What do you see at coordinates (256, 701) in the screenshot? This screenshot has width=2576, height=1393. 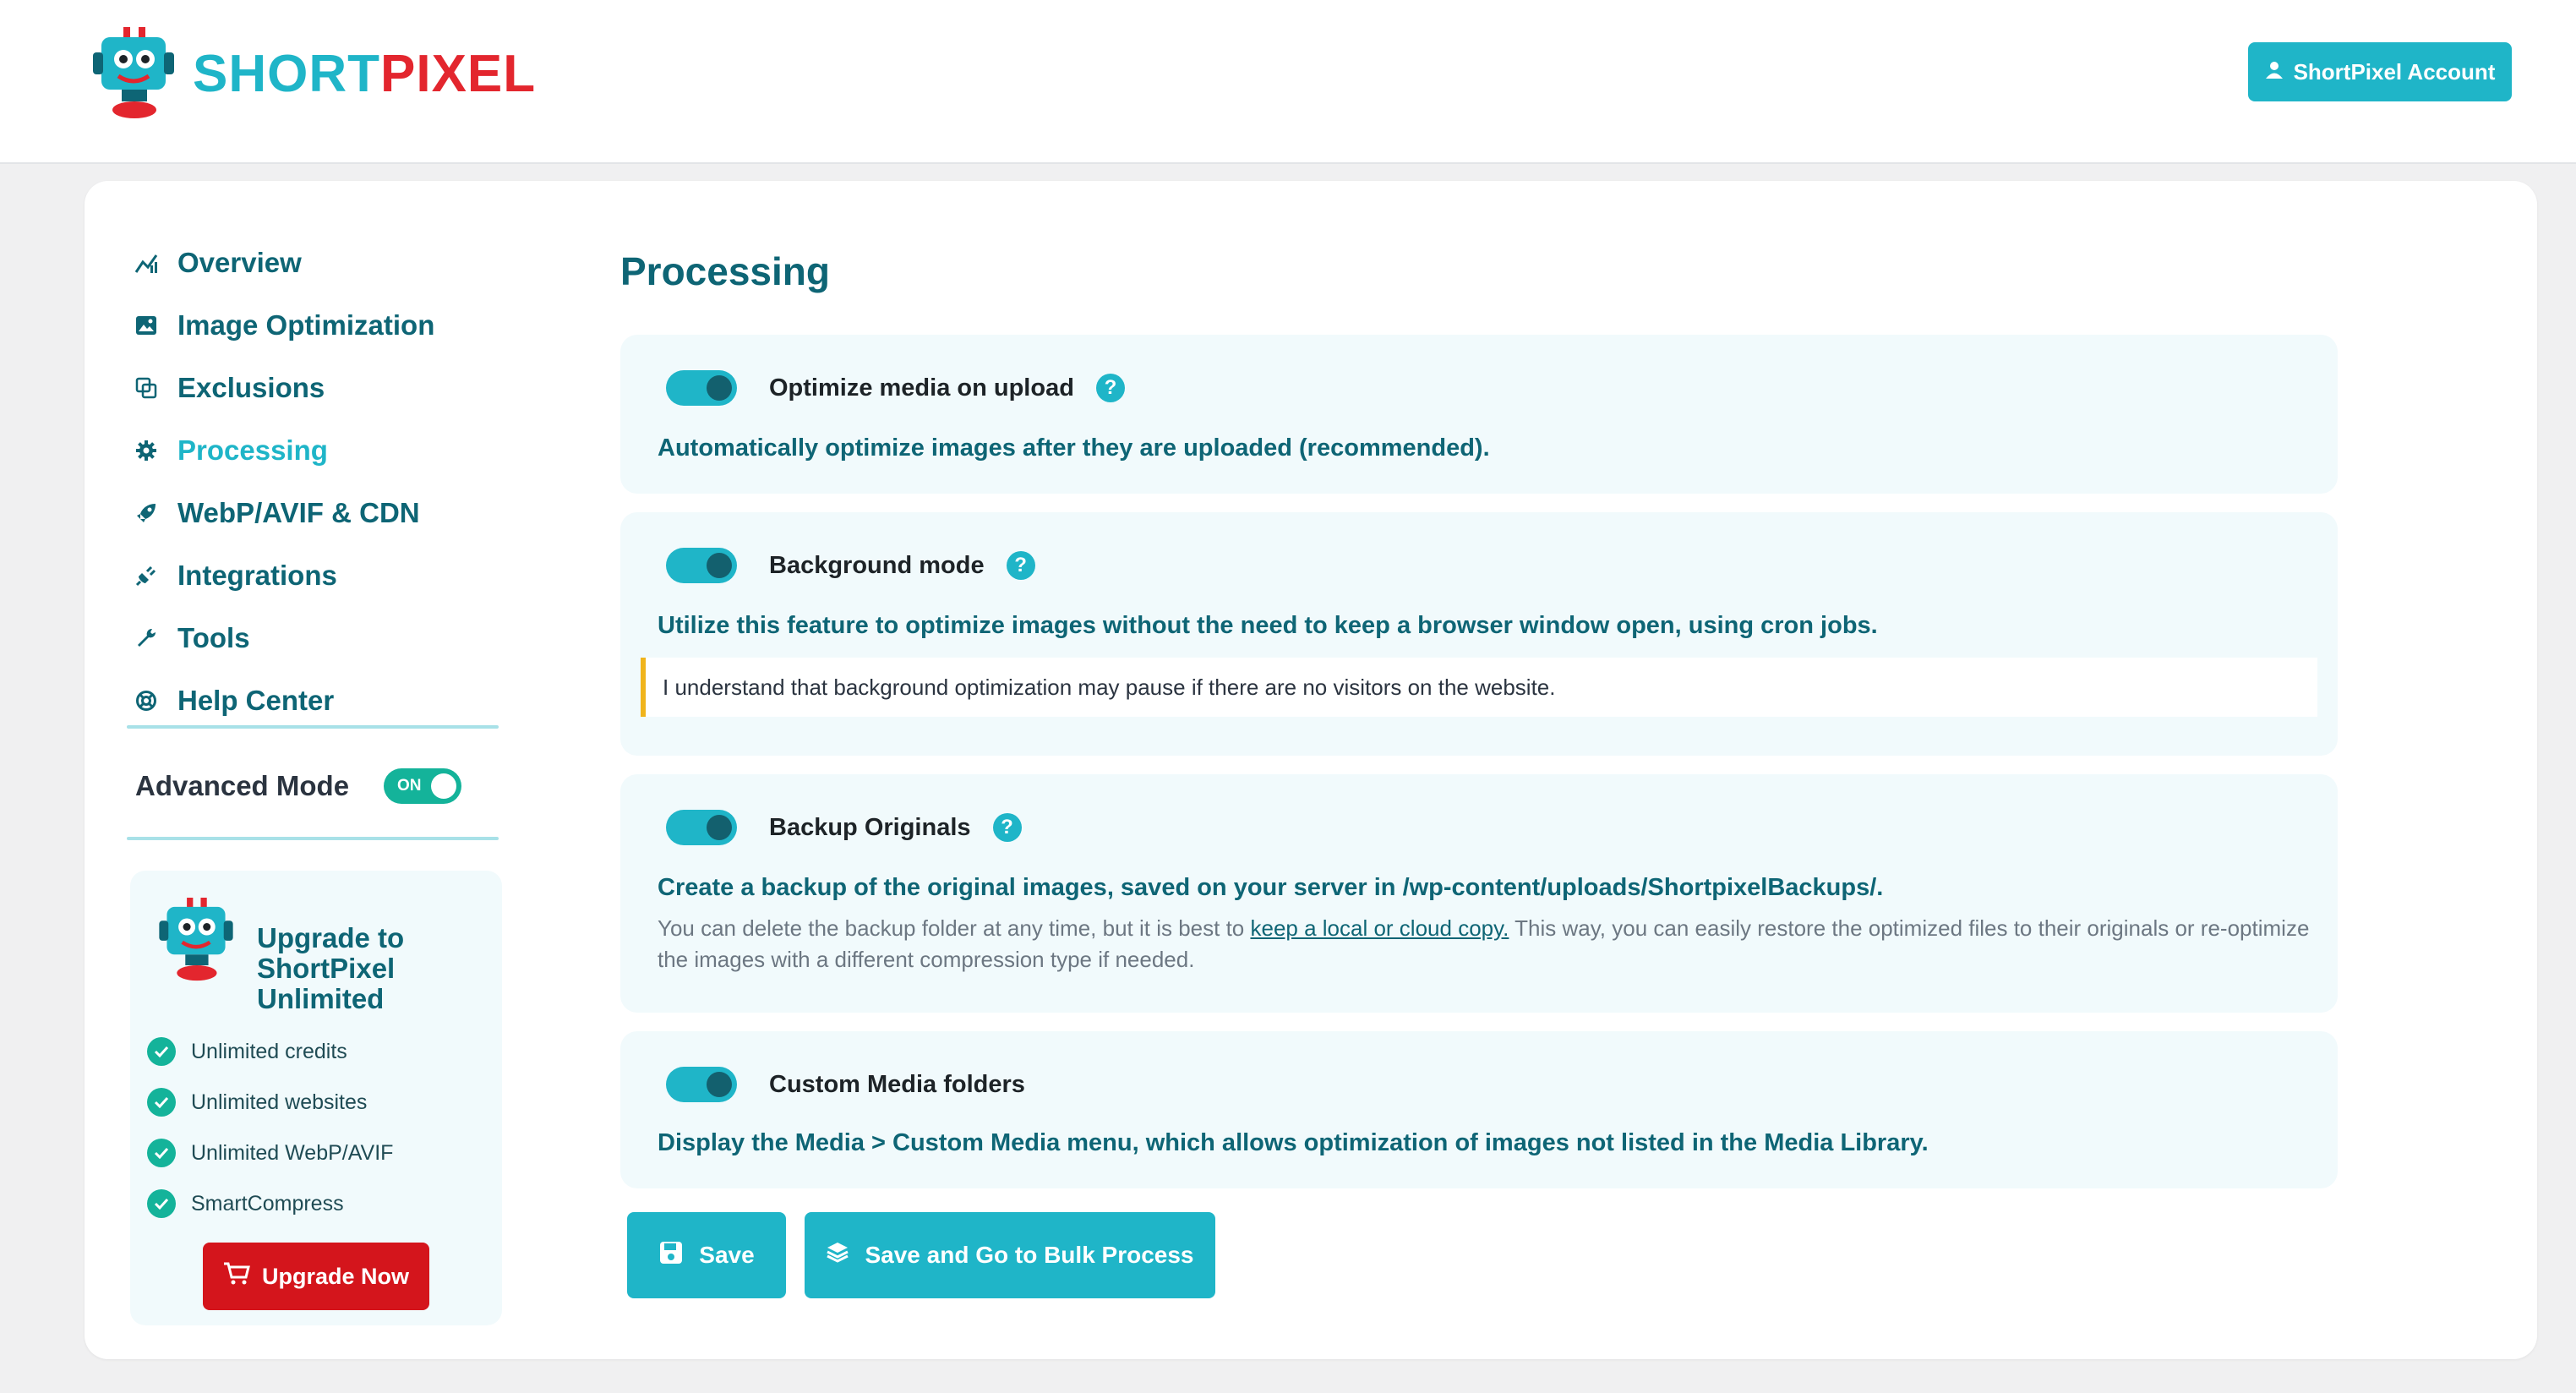 I see `sidebar-item-label: Help Center` at bounding box center [256, 701].